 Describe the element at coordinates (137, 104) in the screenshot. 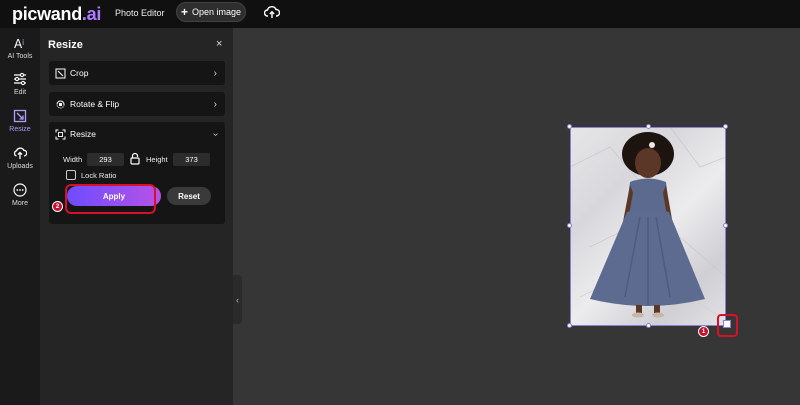

I see `rotate-flip-section: Rotate & Flip ›` at that location.